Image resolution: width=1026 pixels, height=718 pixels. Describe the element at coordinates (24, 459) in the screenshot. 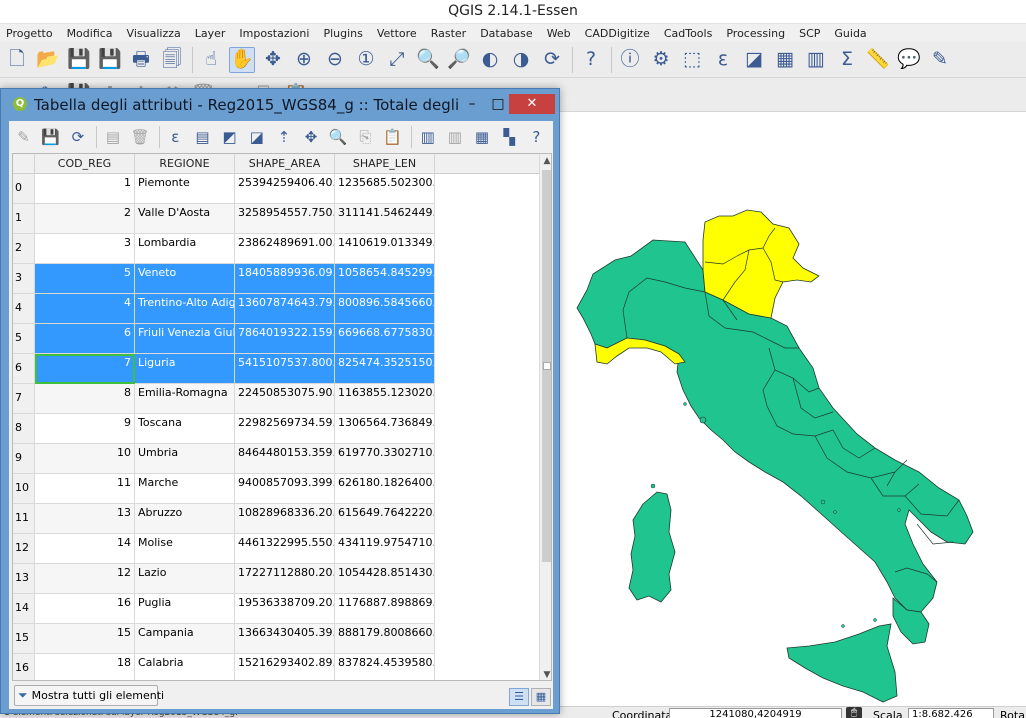

I see `row-header: 9` at that location.